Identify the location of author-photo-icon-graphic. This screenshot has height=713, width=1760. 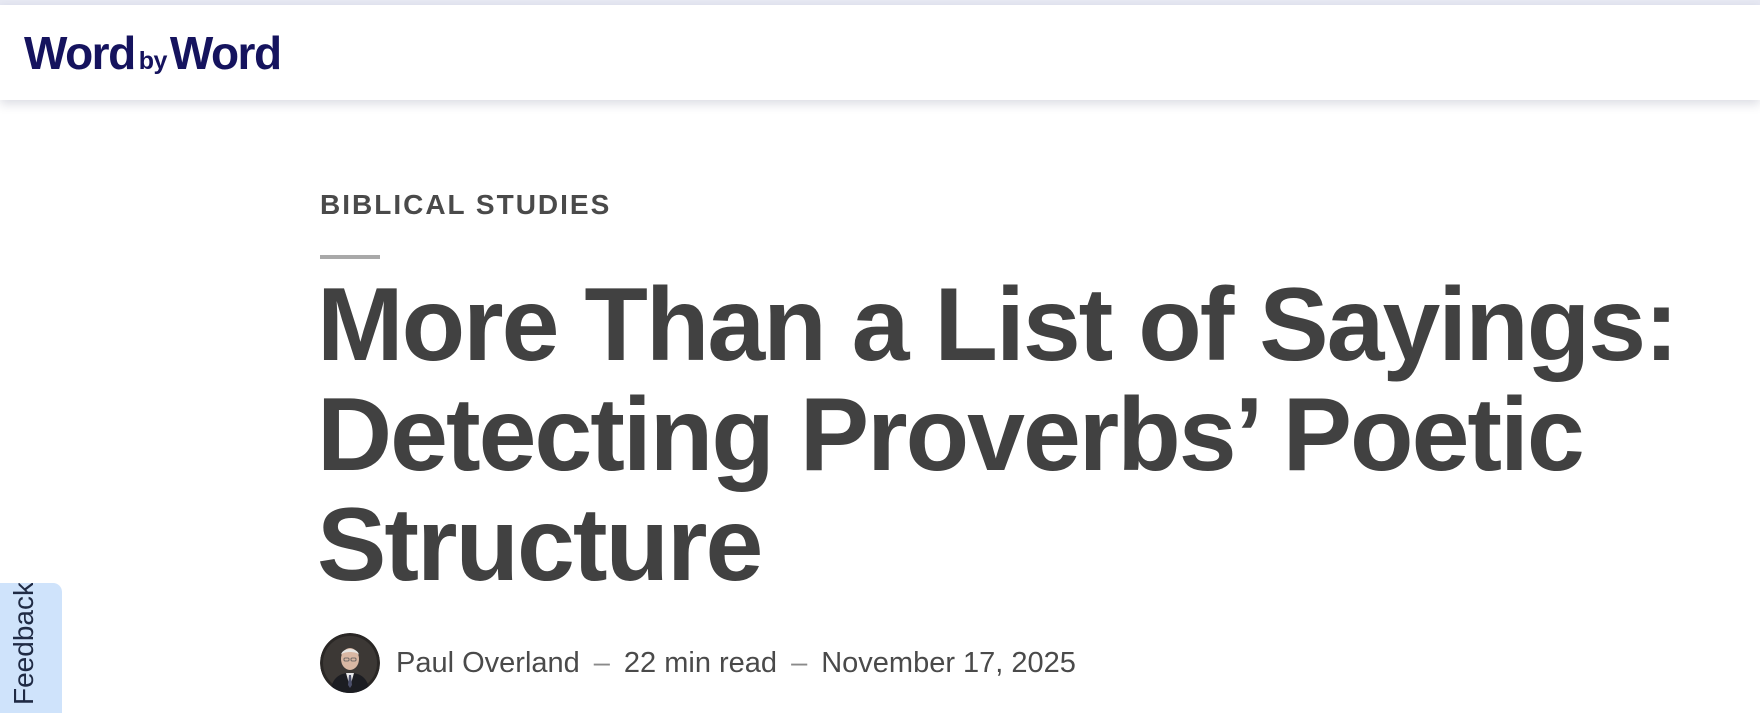
(350, 663).